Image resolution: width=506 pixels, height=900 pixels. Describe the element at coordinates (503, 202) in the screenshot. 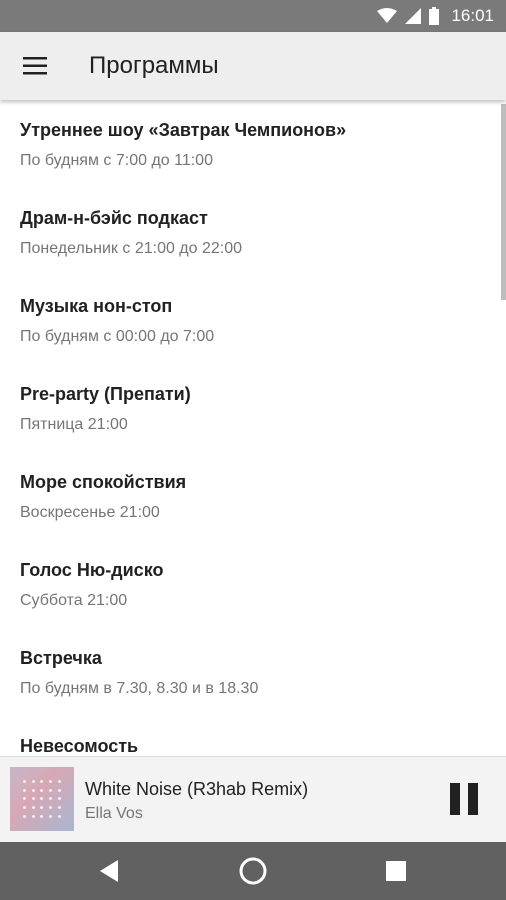

I see `list-scrollbar` at that location.